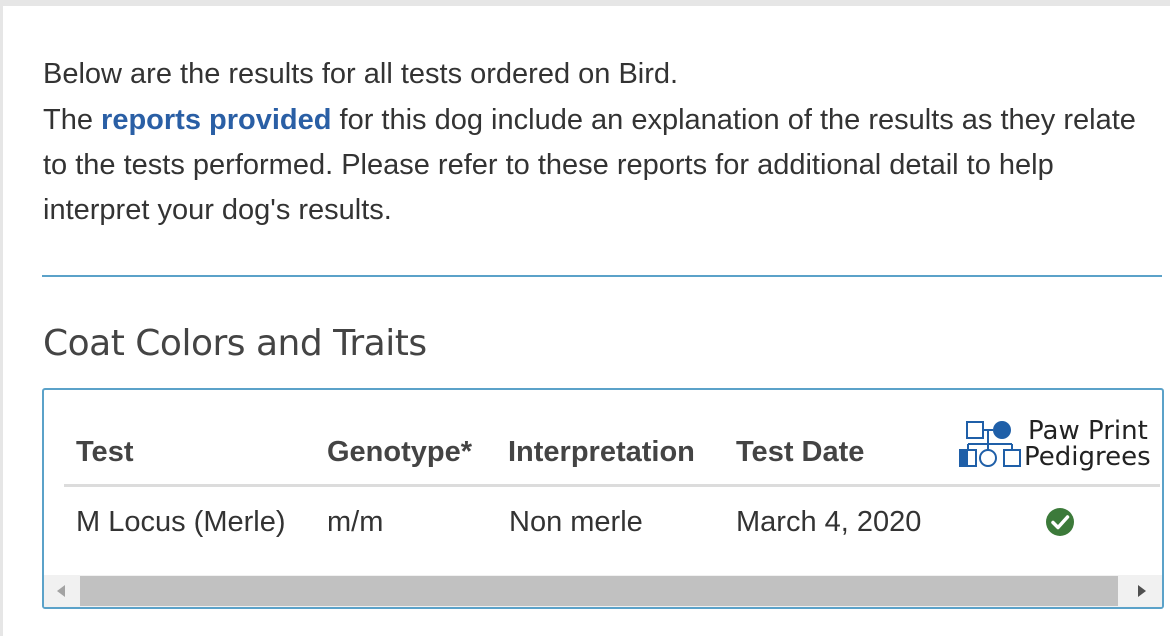 The height and width of the screenshot is (636, 1170). What do you see at coordinates (585, 3) in the screenshot?
I see `top-edge` at bounding box center [585, 3].